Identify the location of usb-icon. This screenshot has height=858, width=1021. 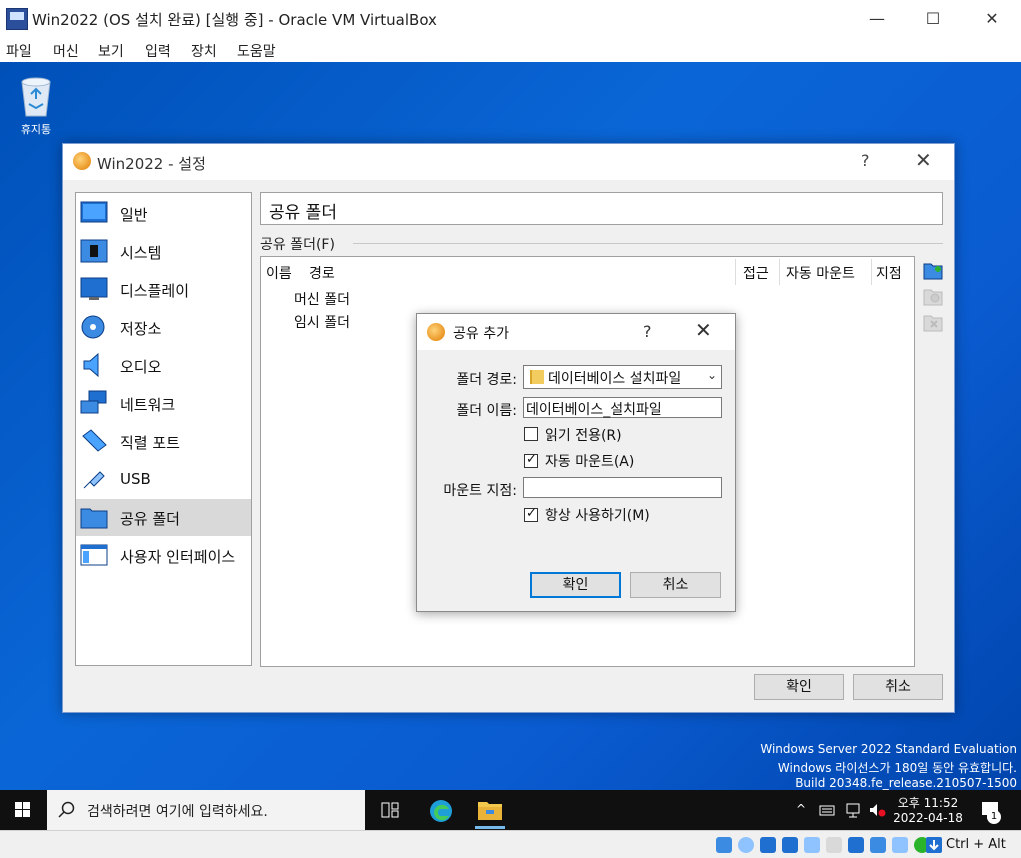
(94, 480).